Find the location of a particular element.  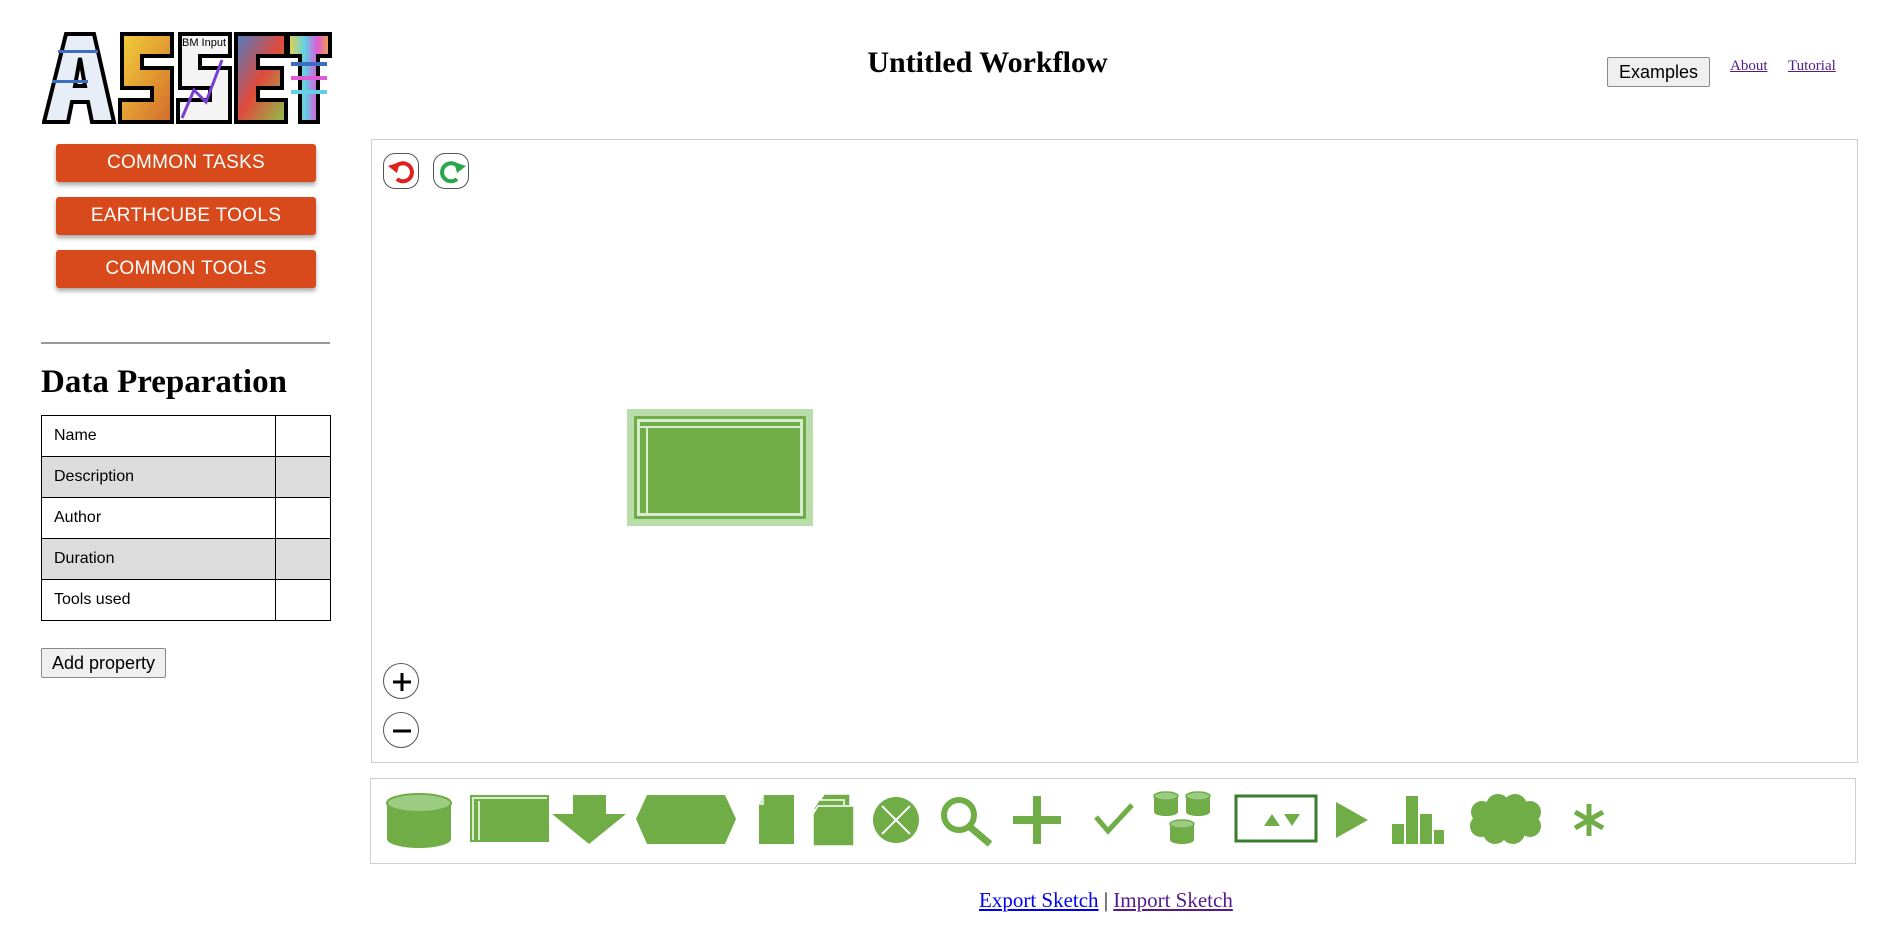

redo-icon is located at coordinates (453, 172).